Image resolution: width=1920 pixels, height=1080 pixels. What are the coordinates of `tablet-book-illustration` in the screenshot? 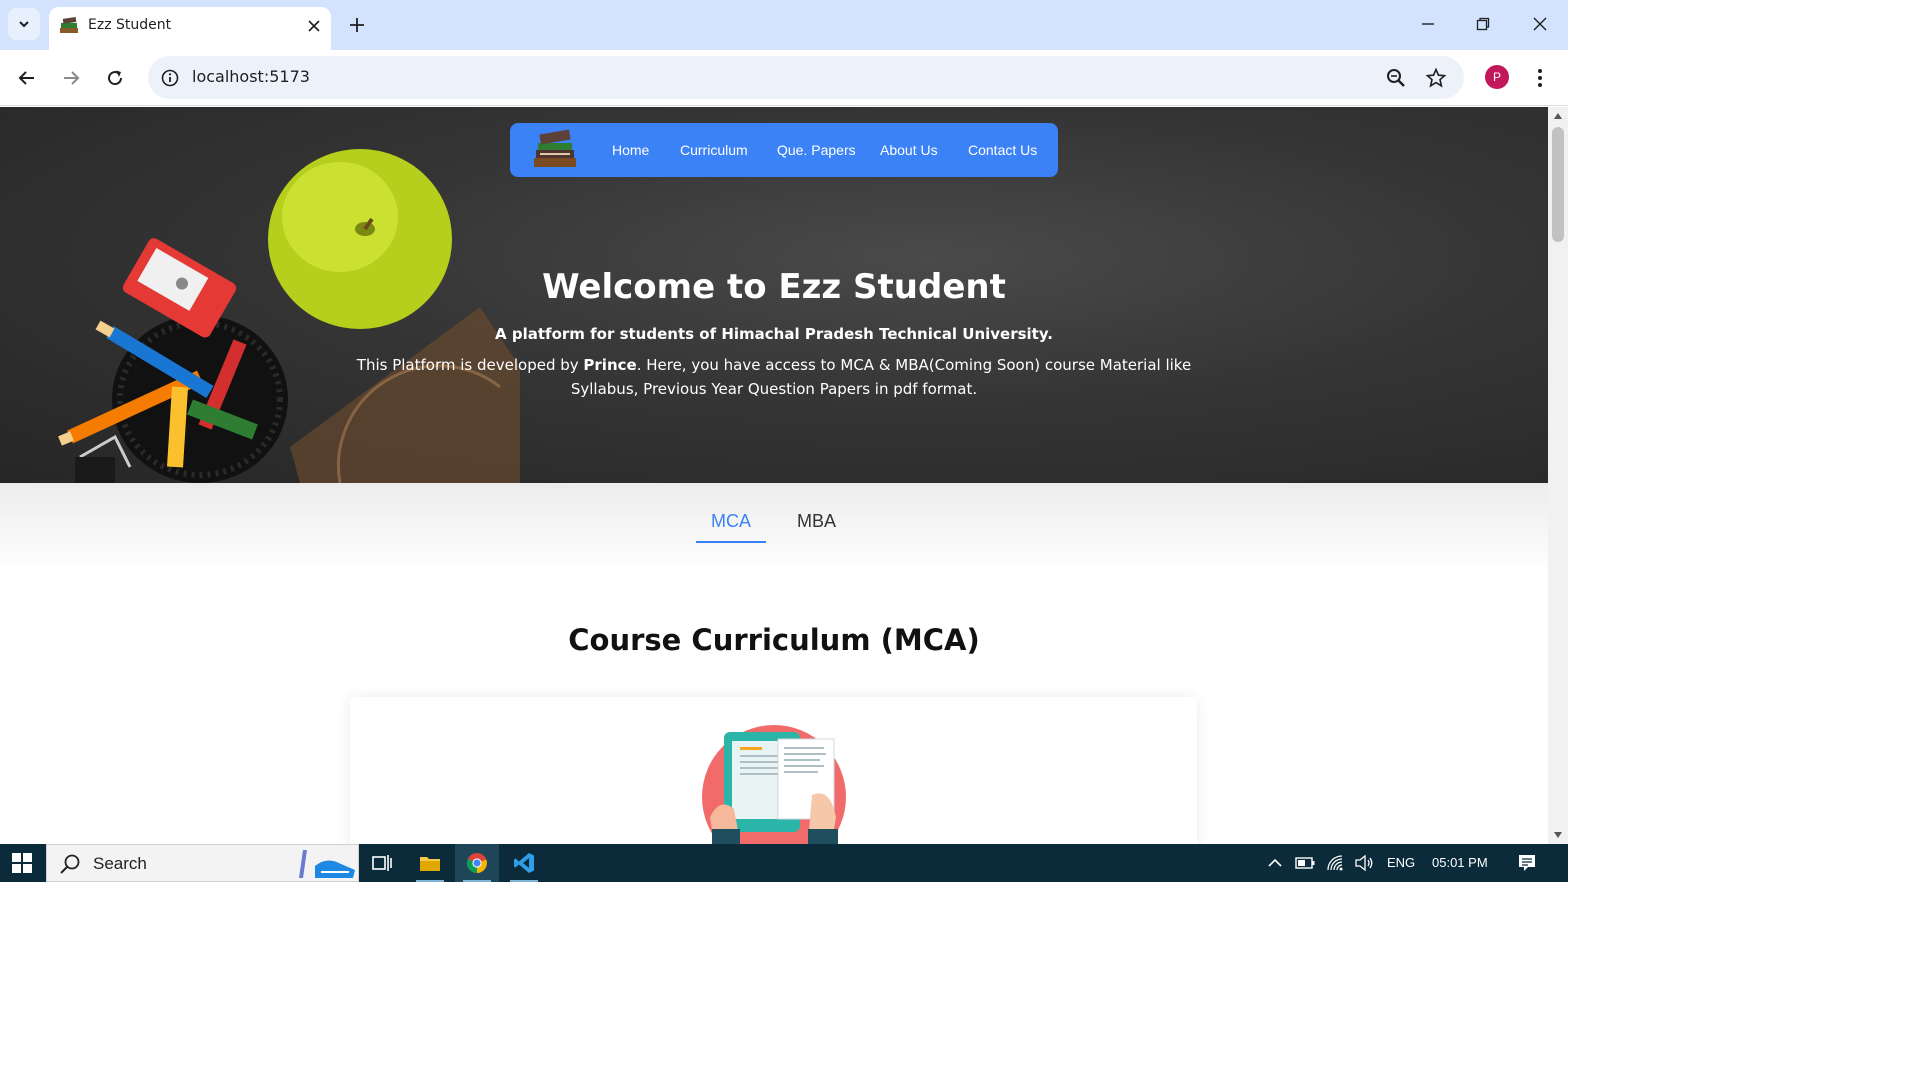 It's located at (774, 784).